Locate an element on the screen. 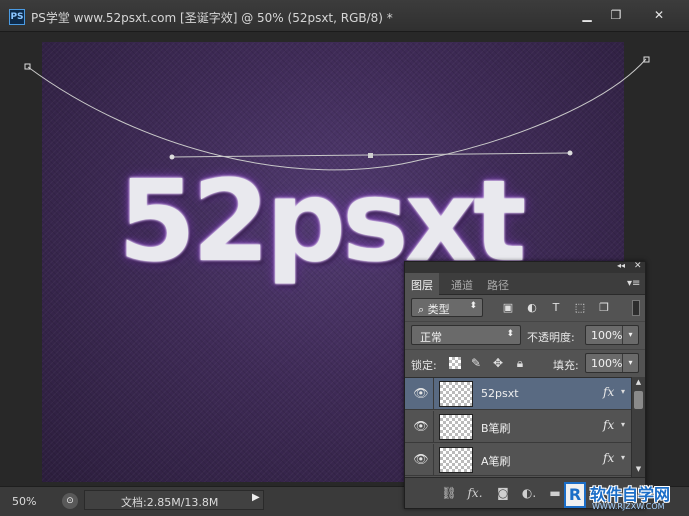 The height and width of the screenshot is (516, 689). search-icon: ⌕ is located at coordinates (421, 309).